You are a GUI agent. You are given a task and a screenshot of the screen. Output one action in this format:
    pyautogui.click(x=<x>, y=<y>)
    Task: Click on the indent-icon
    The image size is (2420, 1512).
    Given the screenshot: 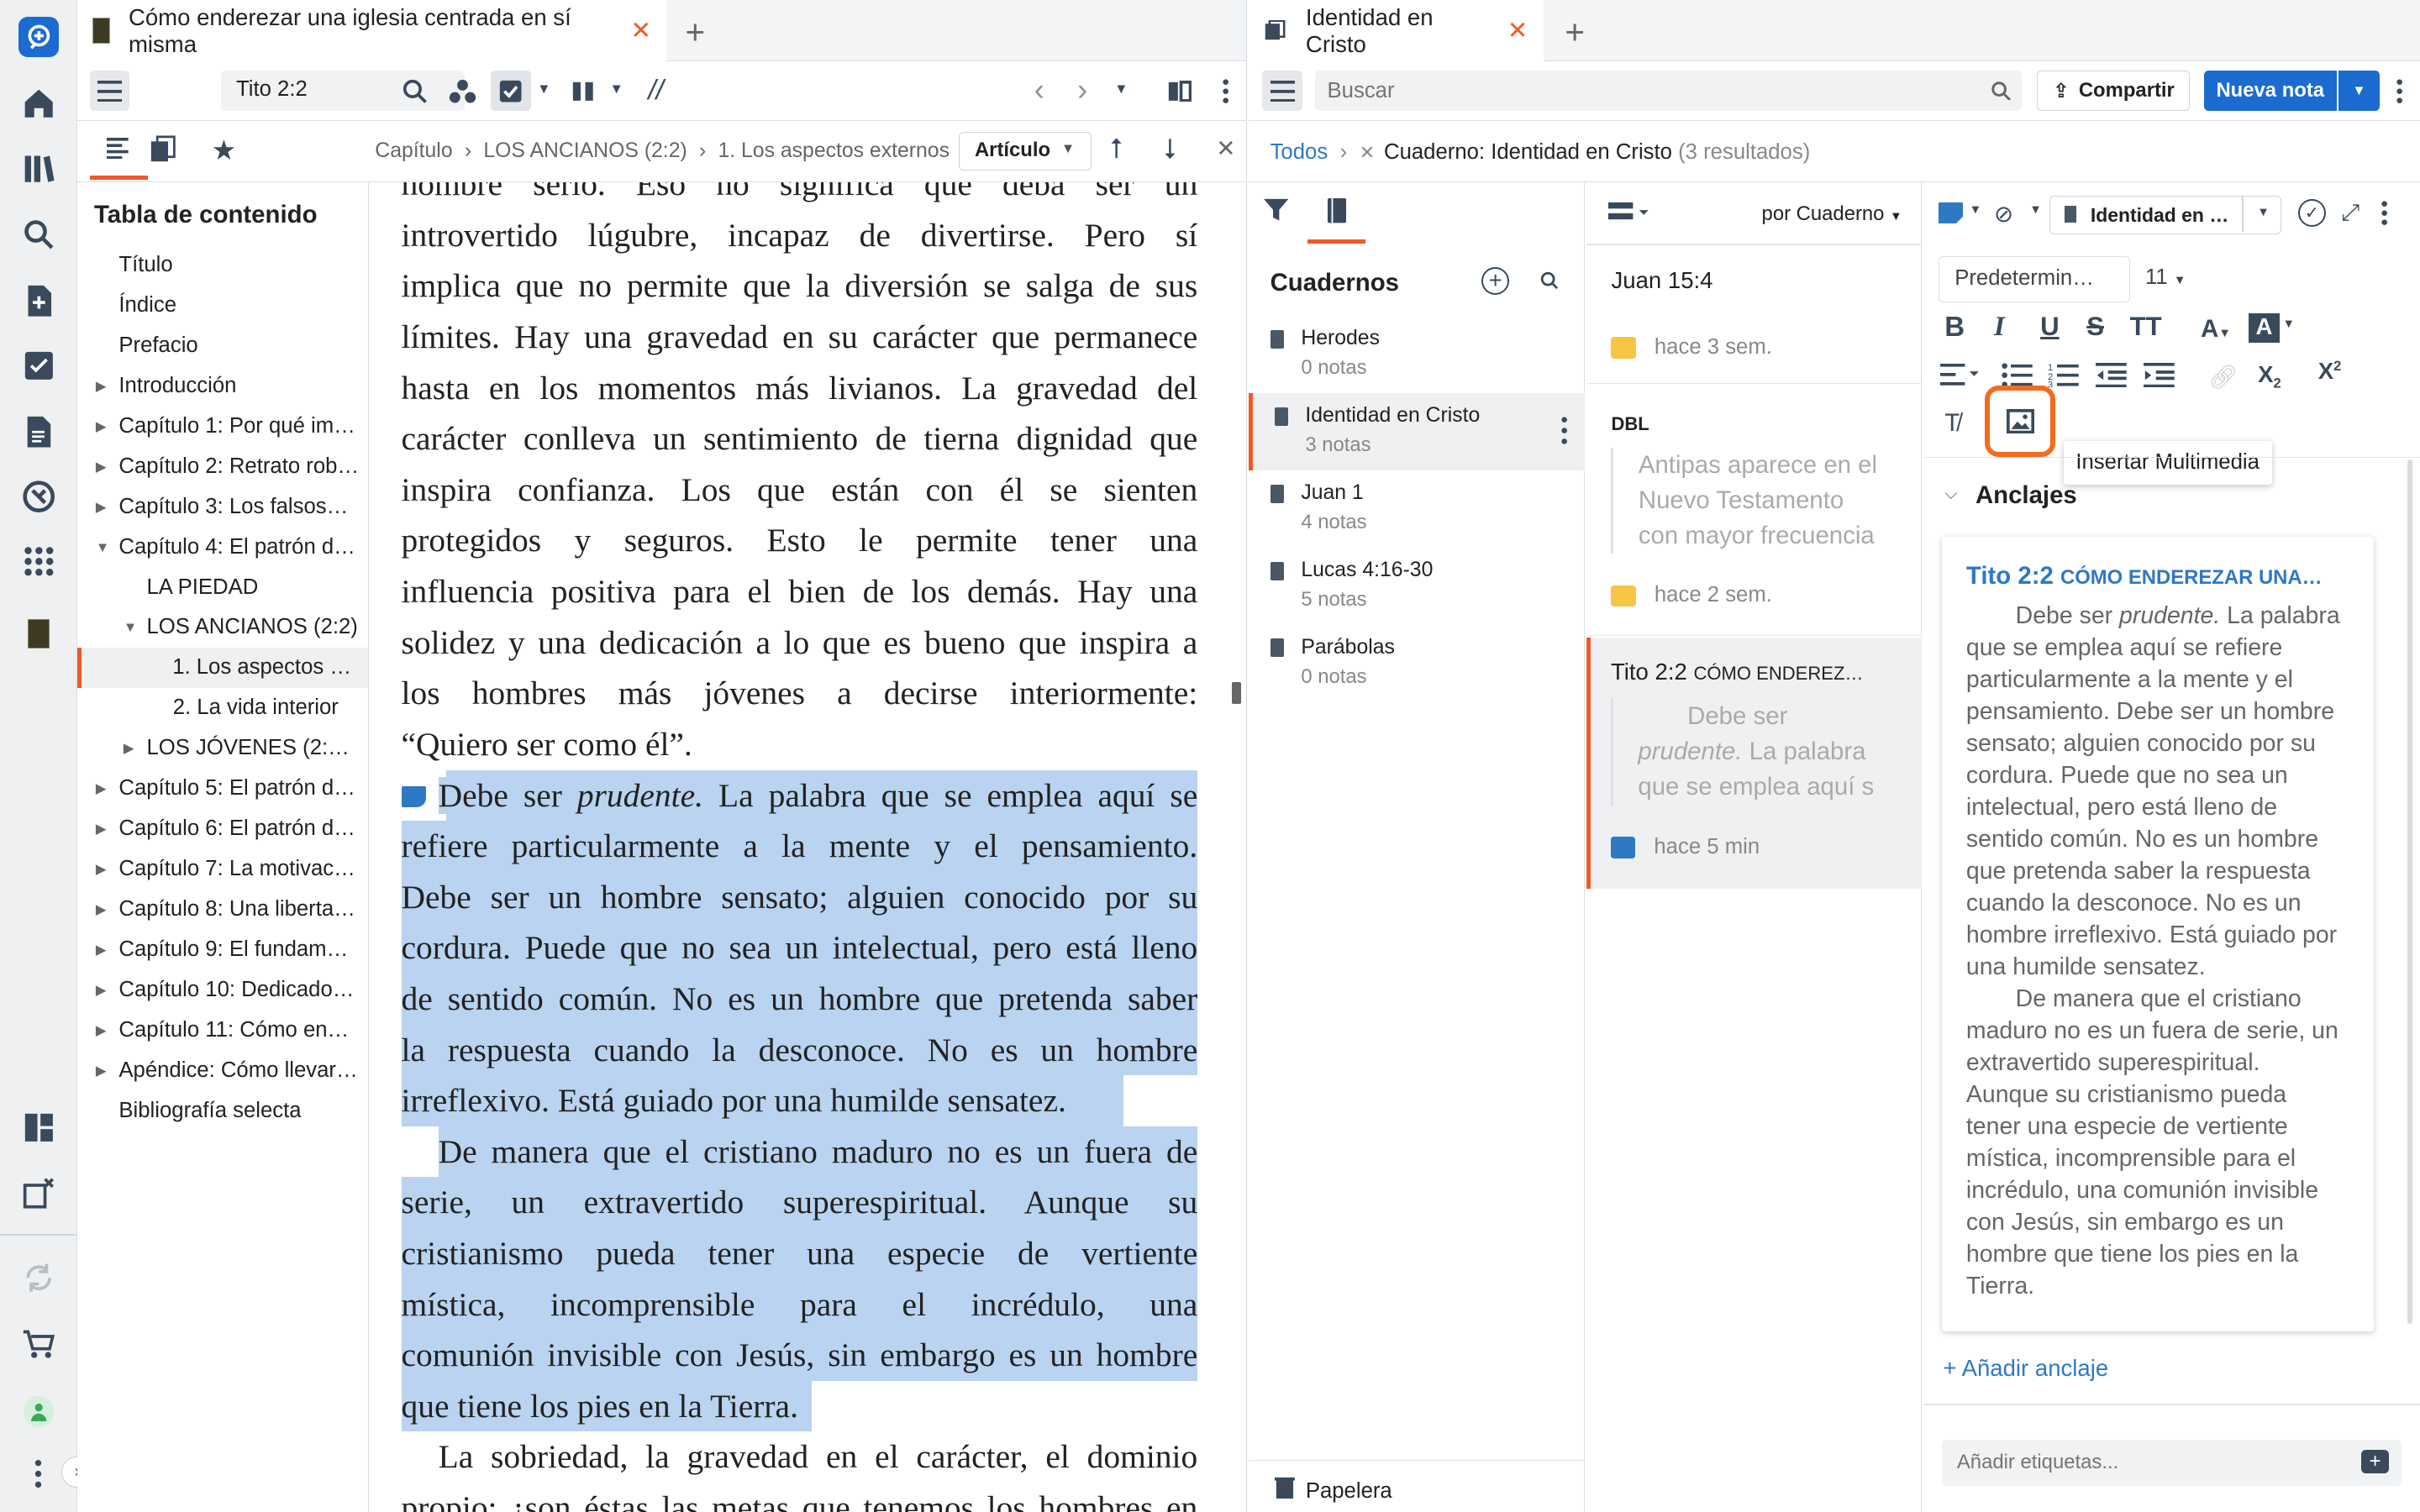 What is the action you would take?
    pyautogui.click(x=2159, y=374)
    